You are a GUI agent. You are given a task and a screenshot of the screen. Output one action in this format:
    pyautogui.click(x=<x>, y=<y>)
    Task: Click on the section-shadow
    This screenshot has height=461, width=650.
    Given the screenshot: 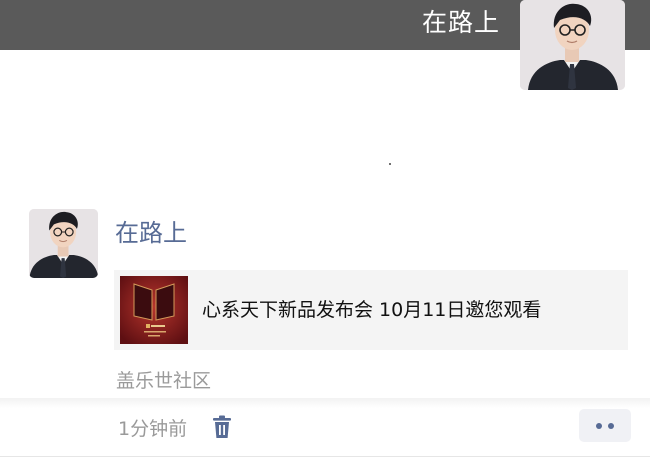 What is the action you would take?
    pyautogui.click(x=325, y=403)
    